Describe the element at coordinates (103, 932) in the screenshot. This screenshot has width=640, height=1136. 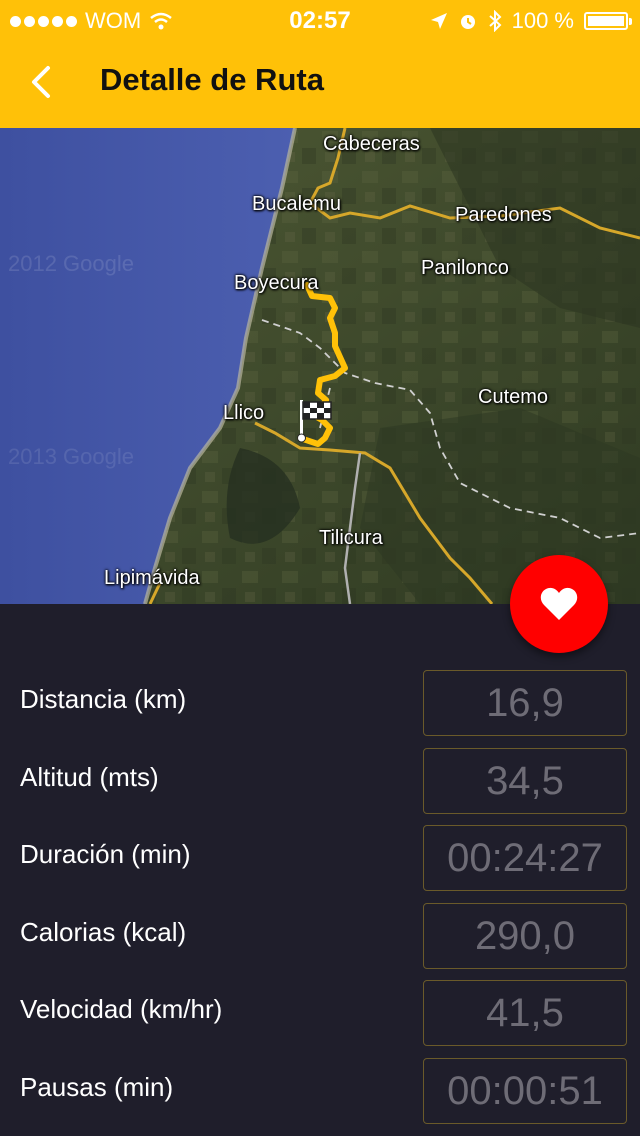
I see `stat-label: Calorias (kcal)` at that location.